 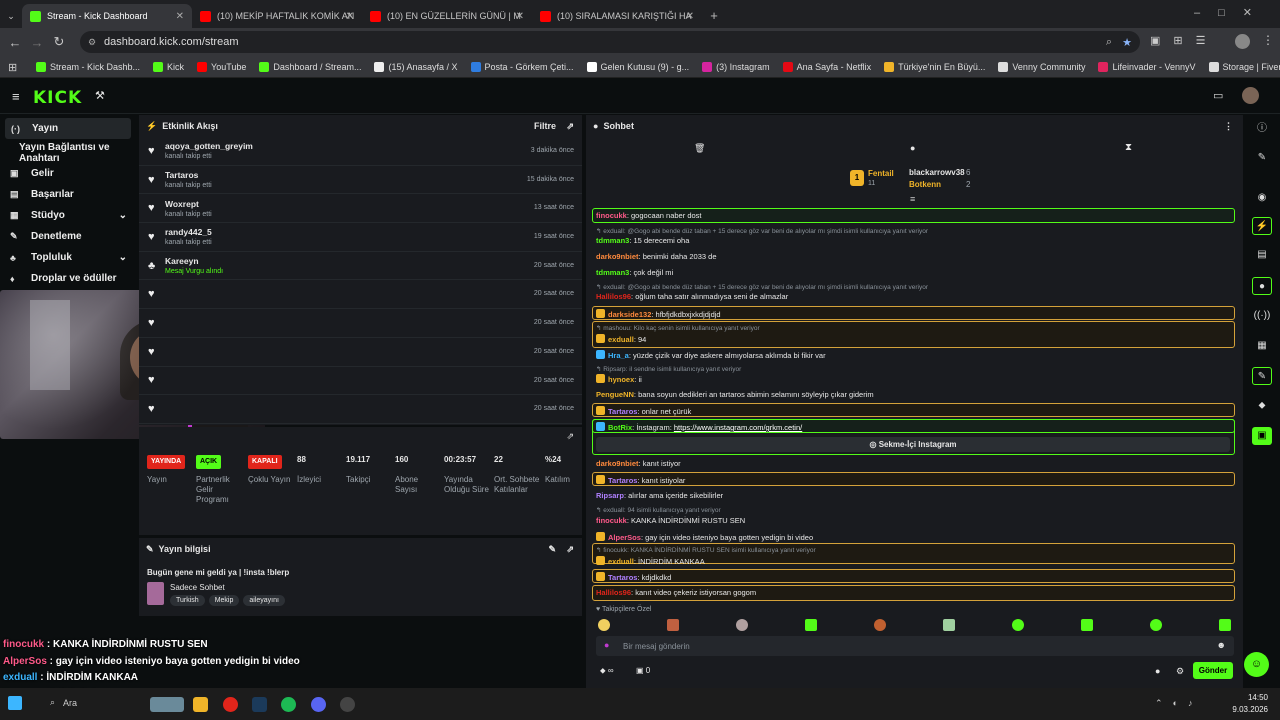 I want to click on obs-icon, so click(x=347, y=704).